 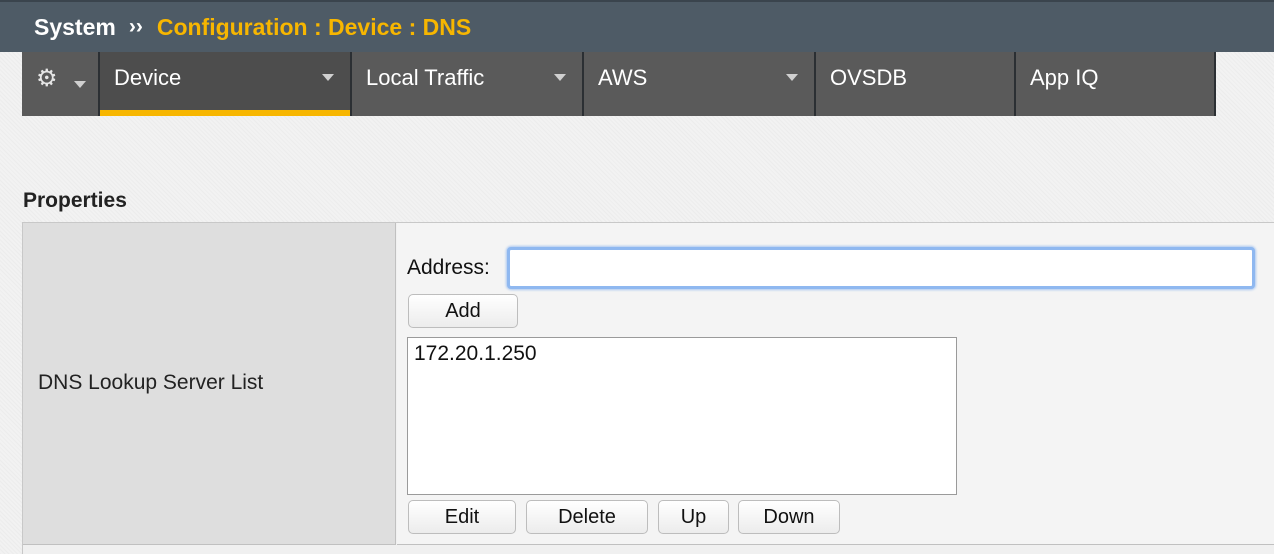 I want to click on section-title: Properties, so click(x=75, y=200).